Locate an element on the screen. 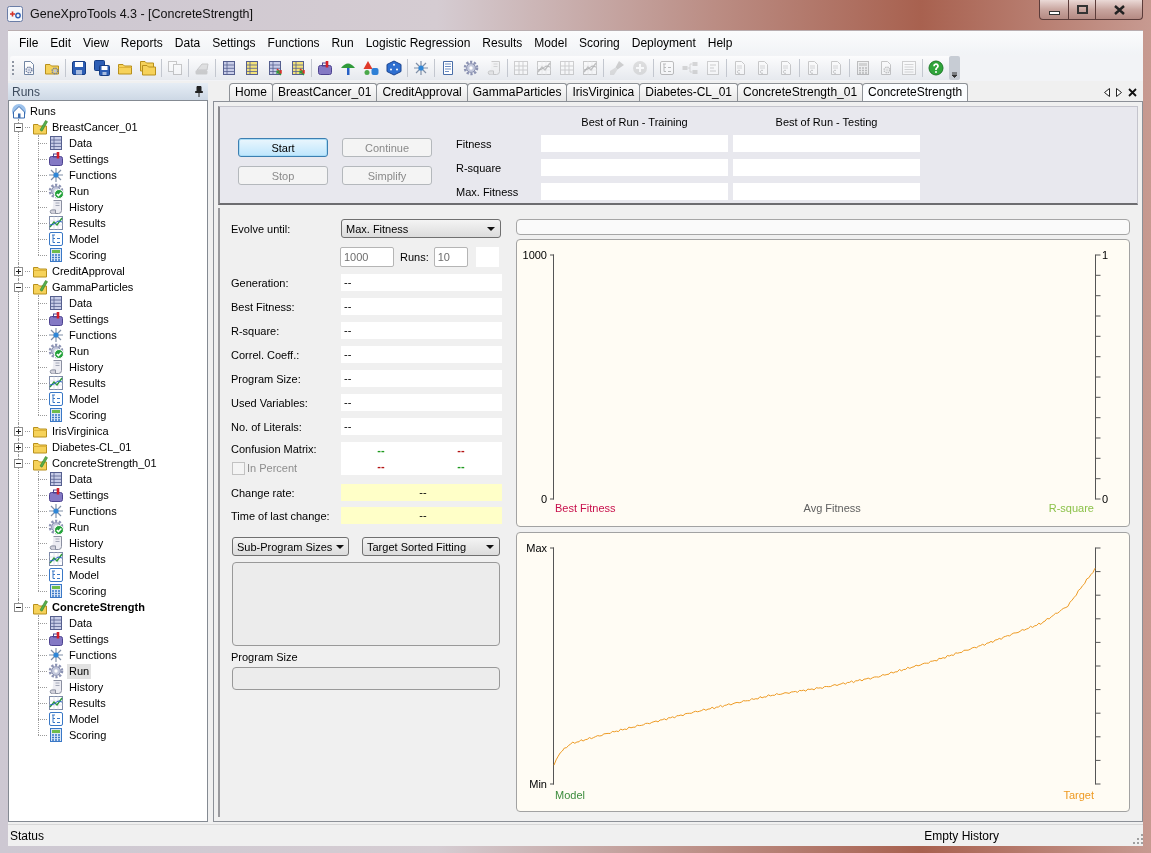 Image resolution: width=1151 pixels, height=853 pixels. tab: IrisVirginica is located at coordinates (603, 92).